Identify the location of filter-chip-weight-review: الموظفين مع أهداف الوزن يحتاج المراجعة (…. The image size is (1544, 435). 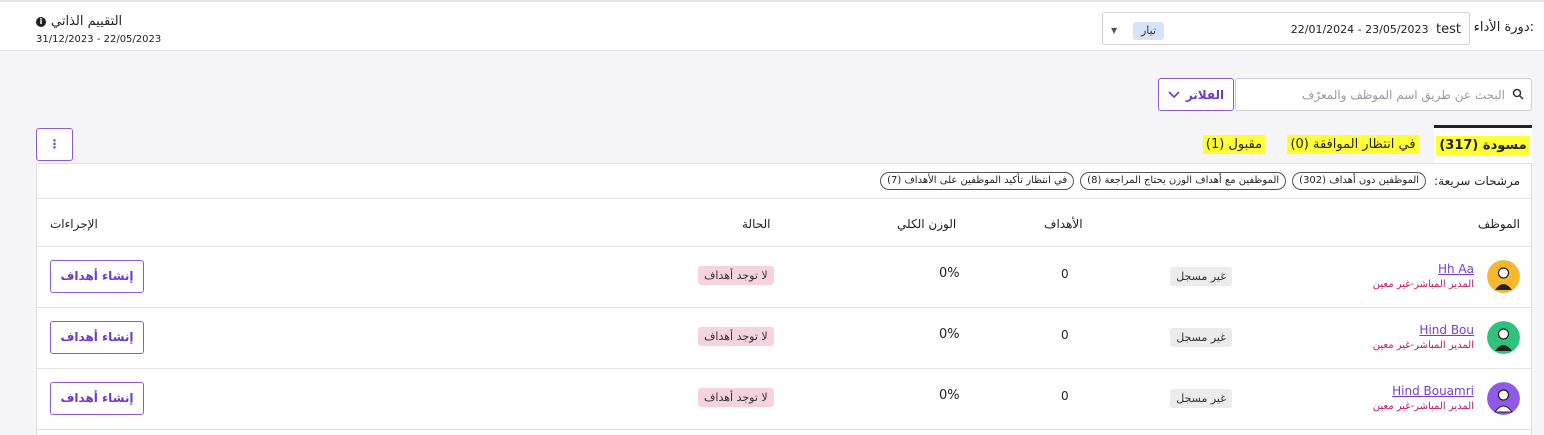
(1183, 181).